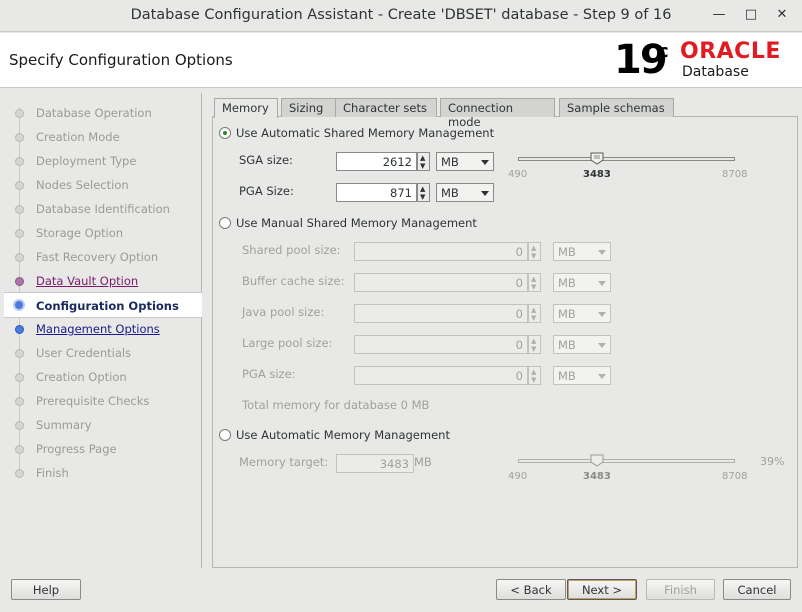  What do you see at coordinates (715, 72) in the screenshot?
I see `brand-product: Database` at bounding box center [715, 72].